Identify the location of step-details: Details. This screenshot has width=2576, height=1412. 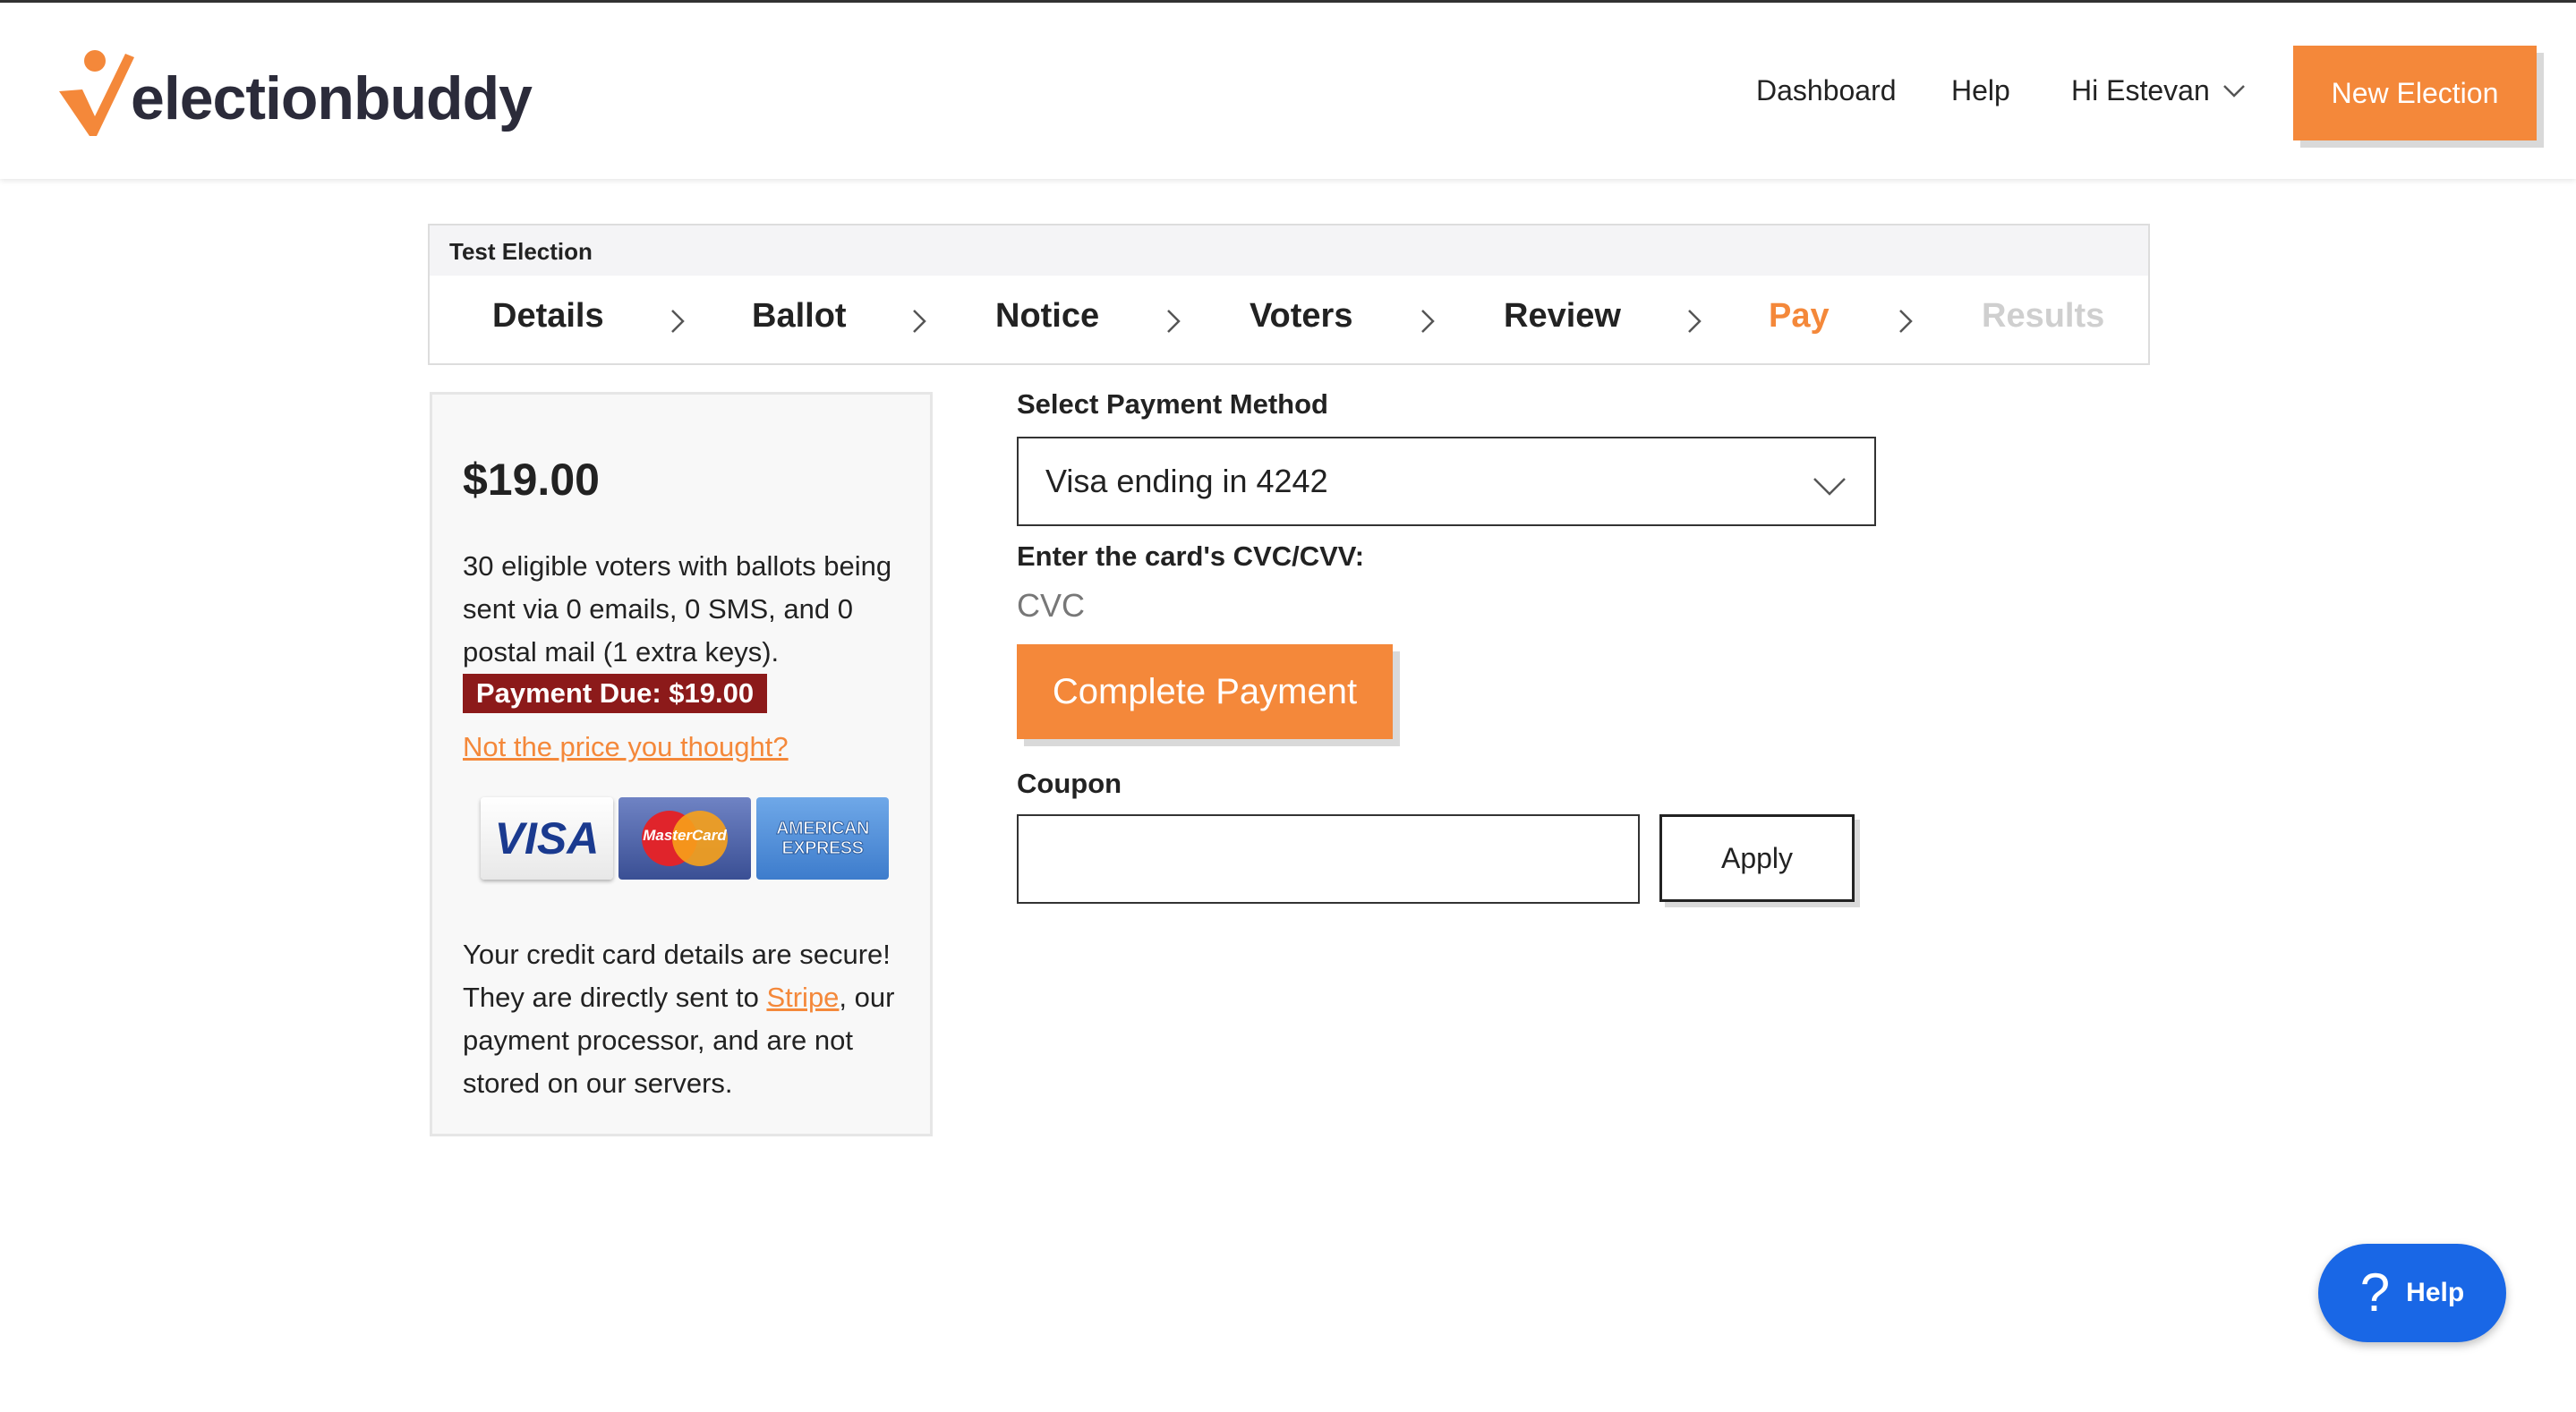
(548, 317).